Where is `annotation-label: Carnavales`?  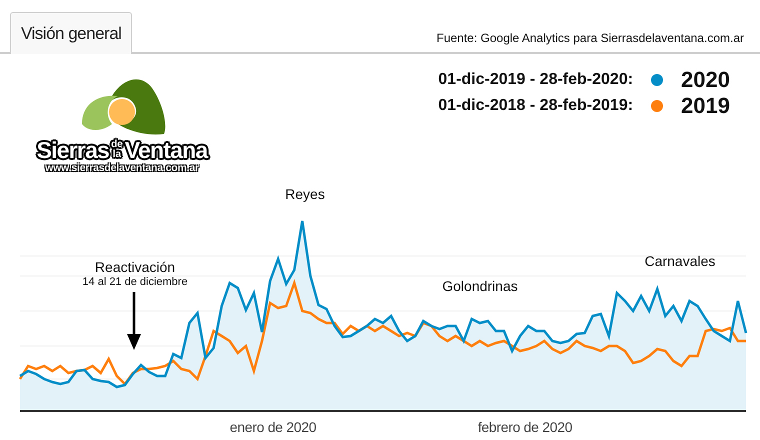
annotation-label: Carnavales is located at coordinates (680, 261).